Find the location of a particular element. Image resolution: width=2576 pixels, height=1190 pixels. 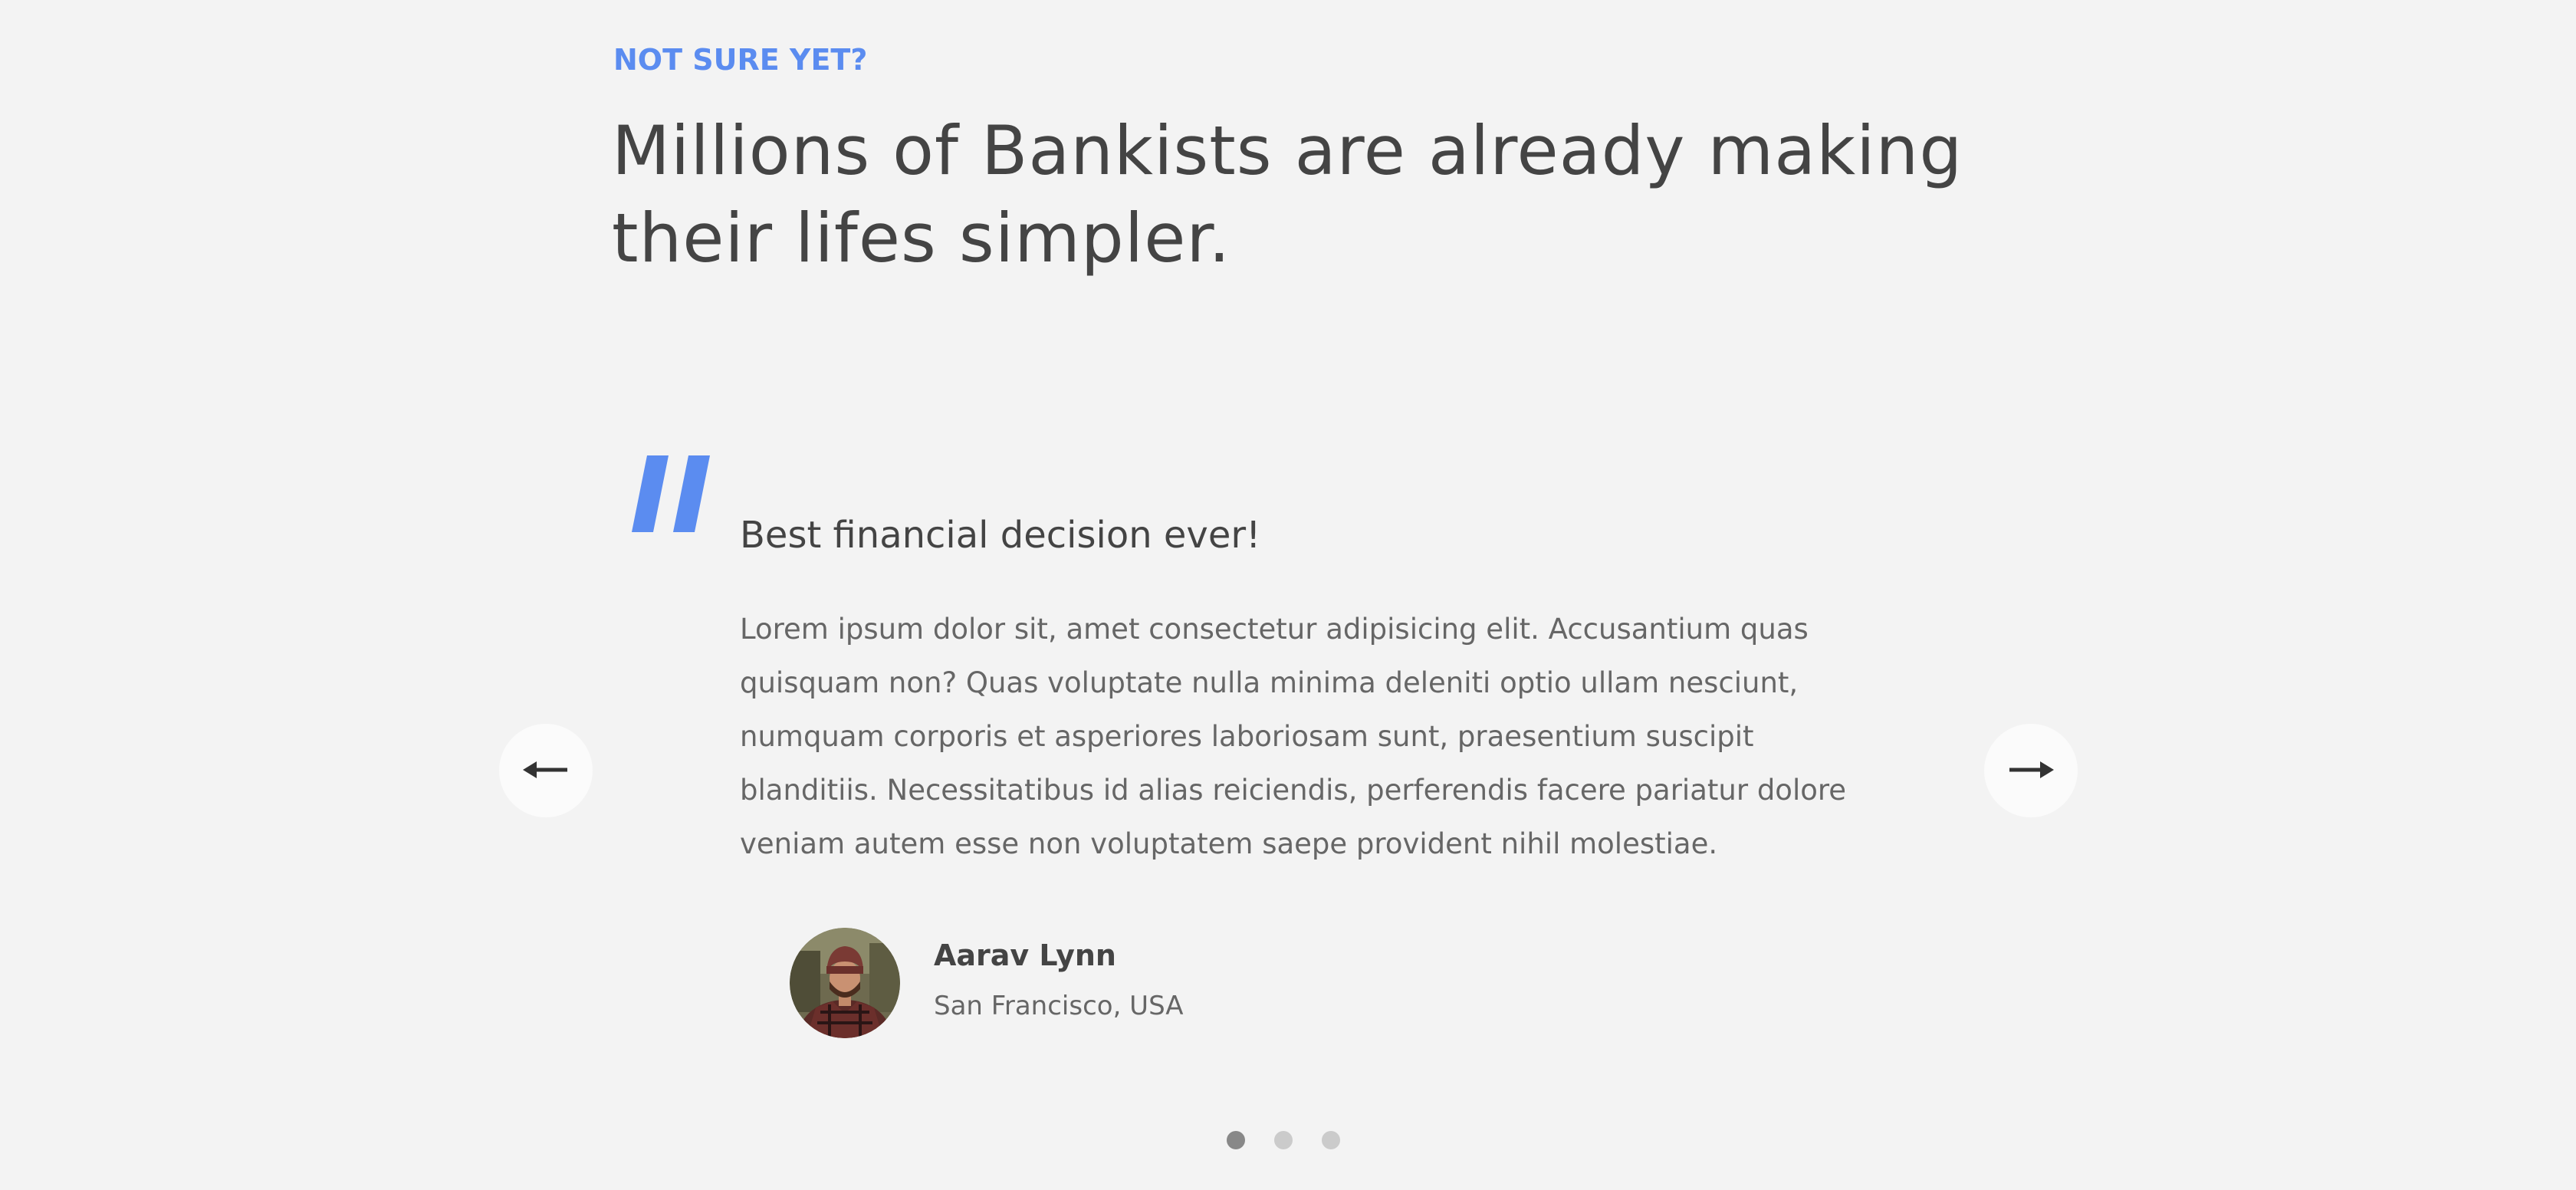

slider-next-button is located at coordinates (2031, 771).